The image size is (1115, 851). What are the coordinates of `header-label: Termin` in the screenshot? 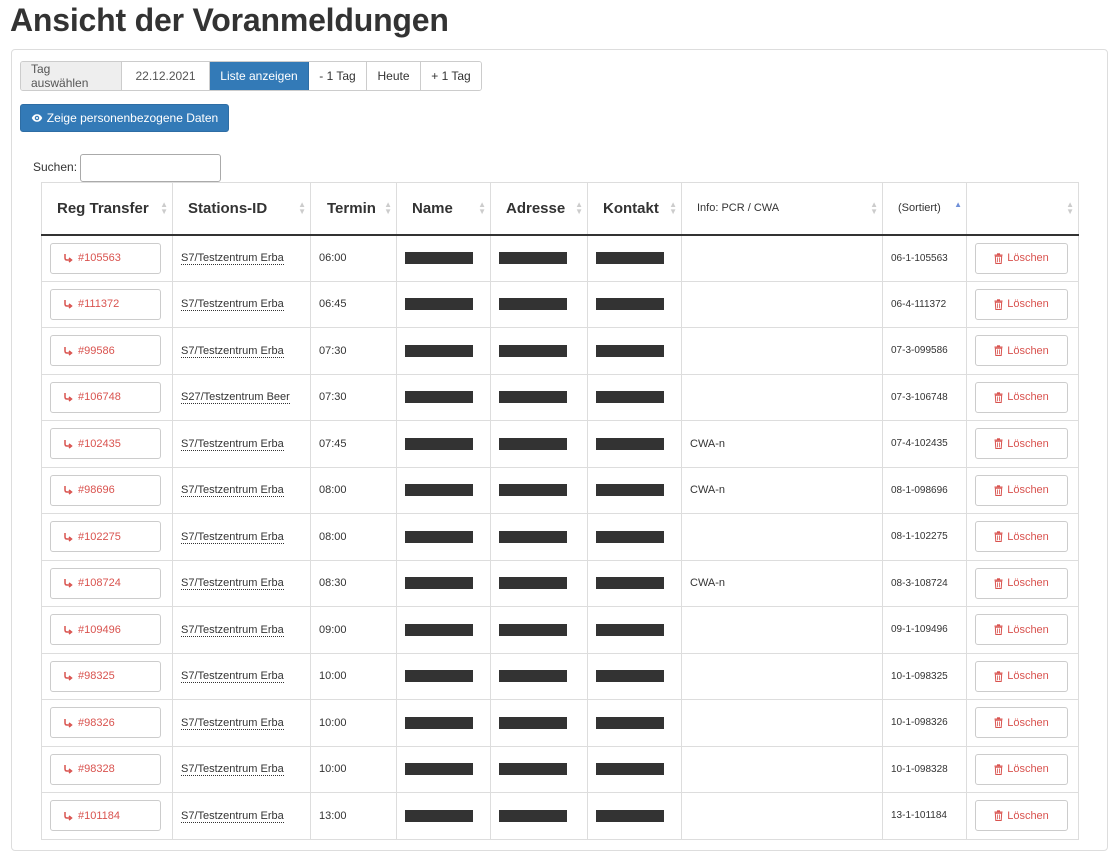 It's located at (351, 208).